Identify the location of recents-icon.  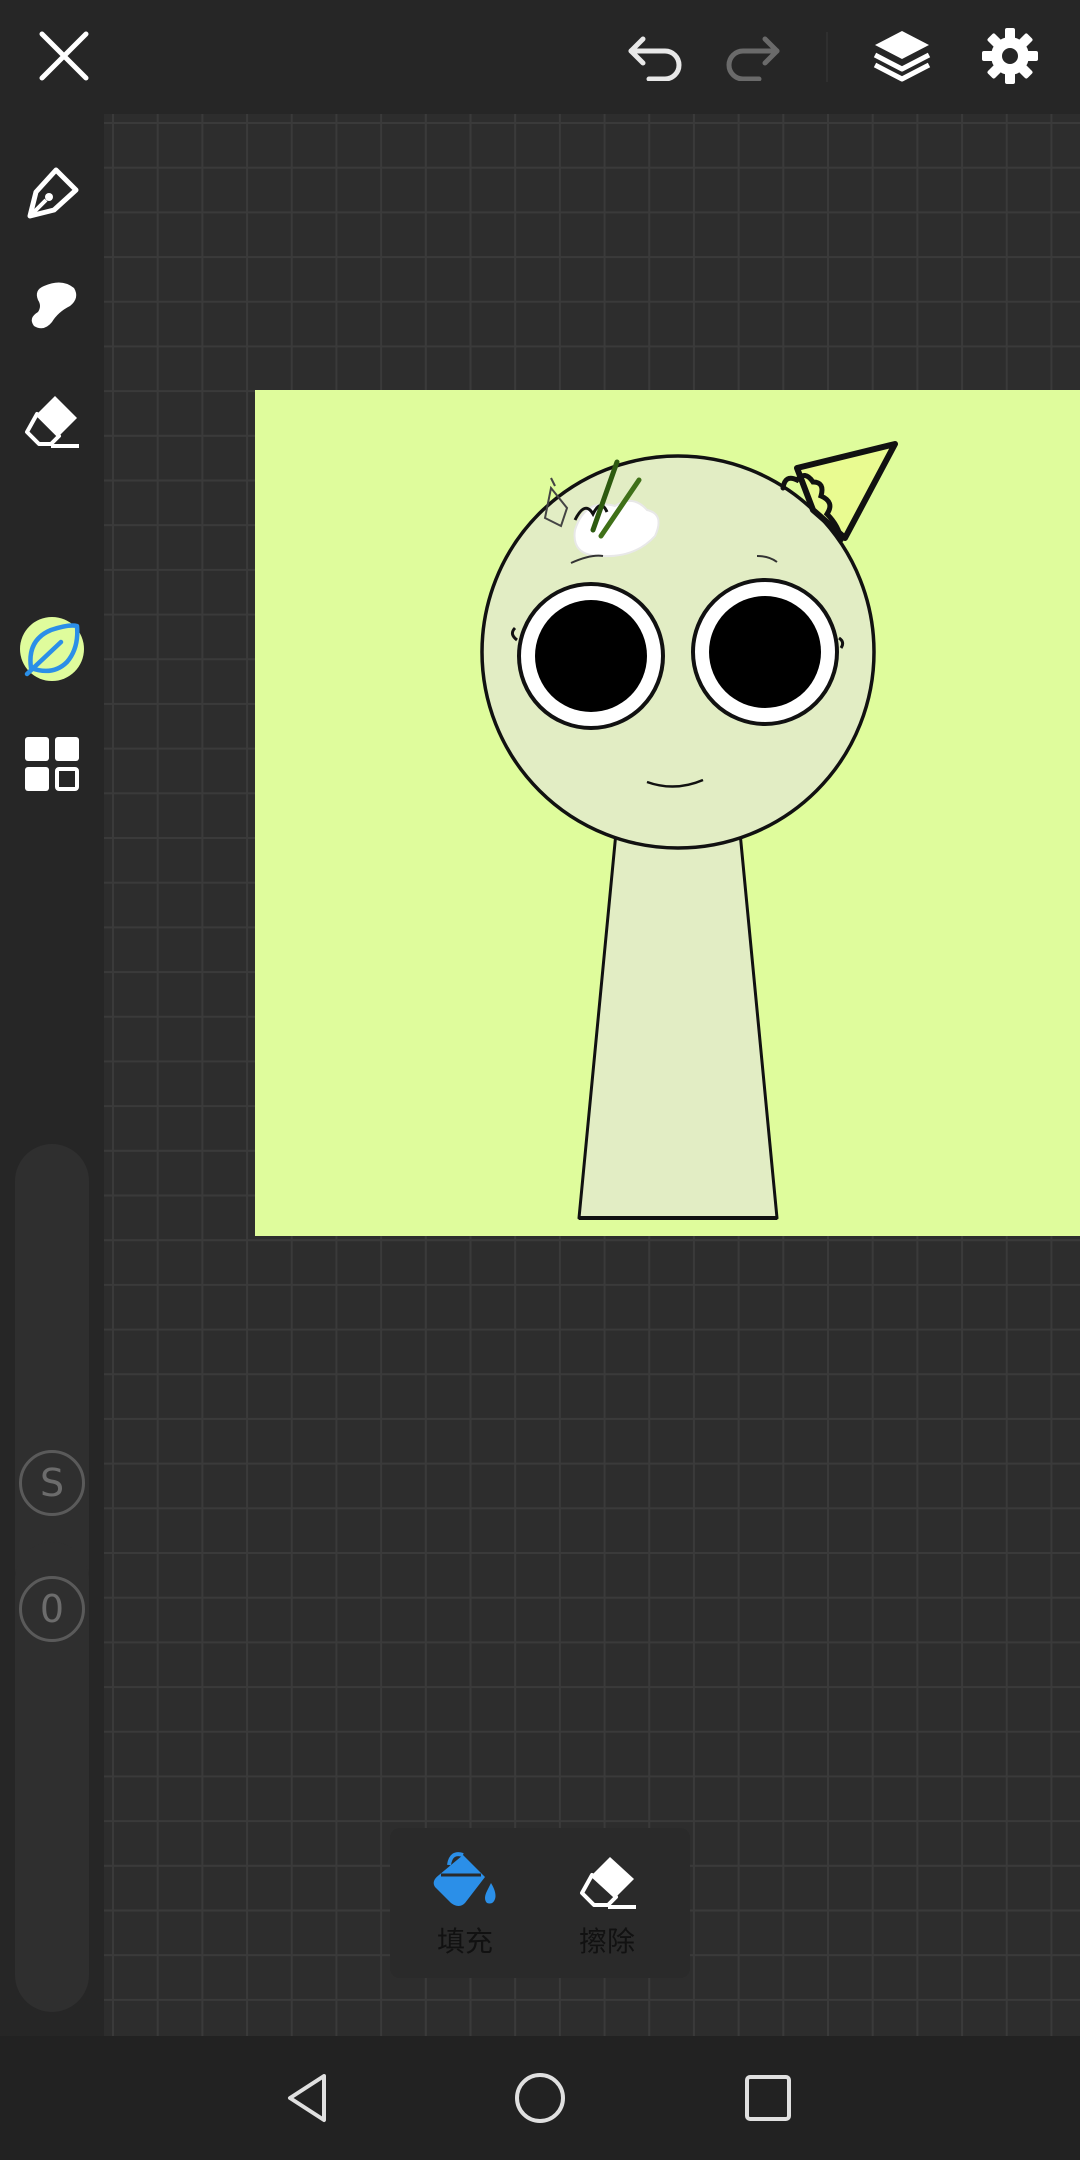
(768, 2098).